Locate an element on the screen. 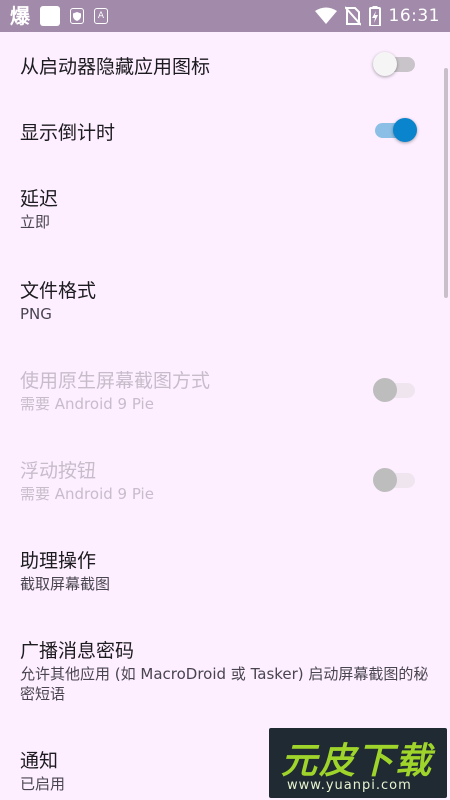  no-sim-icon is located at coordinates (352, 16).